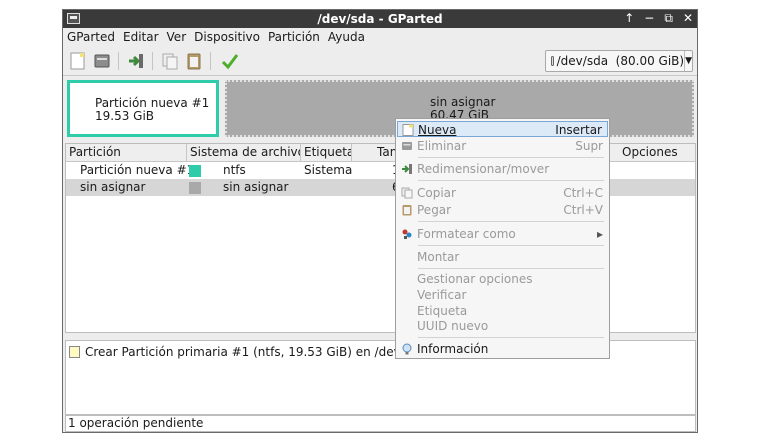 The image size is (760, 443). Describe the element at coordinates (442, 146) in the screenshot. I see `menu-item-eliminar-label: Eliminar` at that location.